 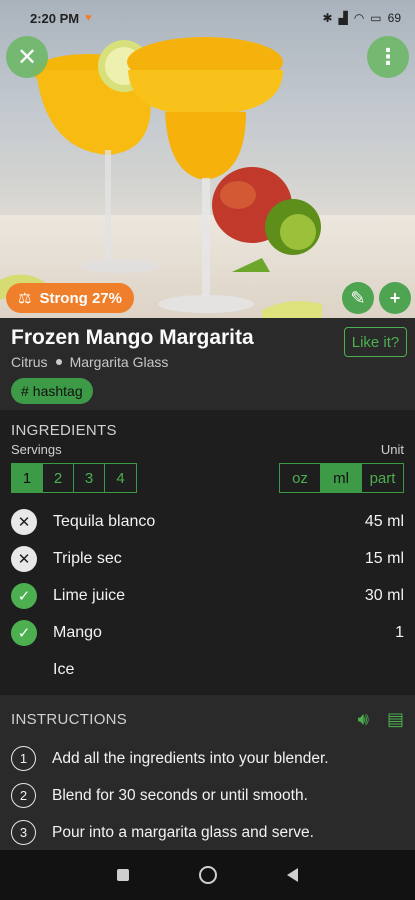 I want to click on more-vertical-icon: ⋮, so click(x=388, y=56).